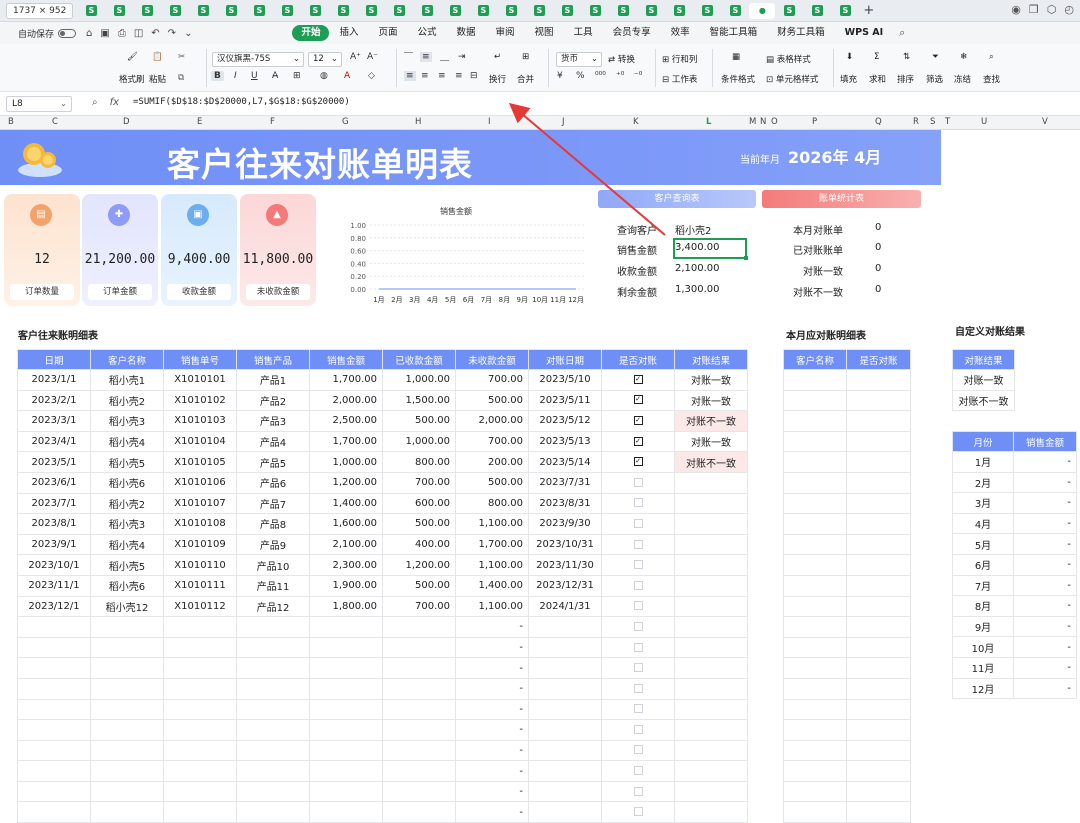 The height and width of the screenshot is (823, 1080). Describe the element at coordinates (565, 606) in the screenshot. I see `table-cell: 2024/1/31` at that location.